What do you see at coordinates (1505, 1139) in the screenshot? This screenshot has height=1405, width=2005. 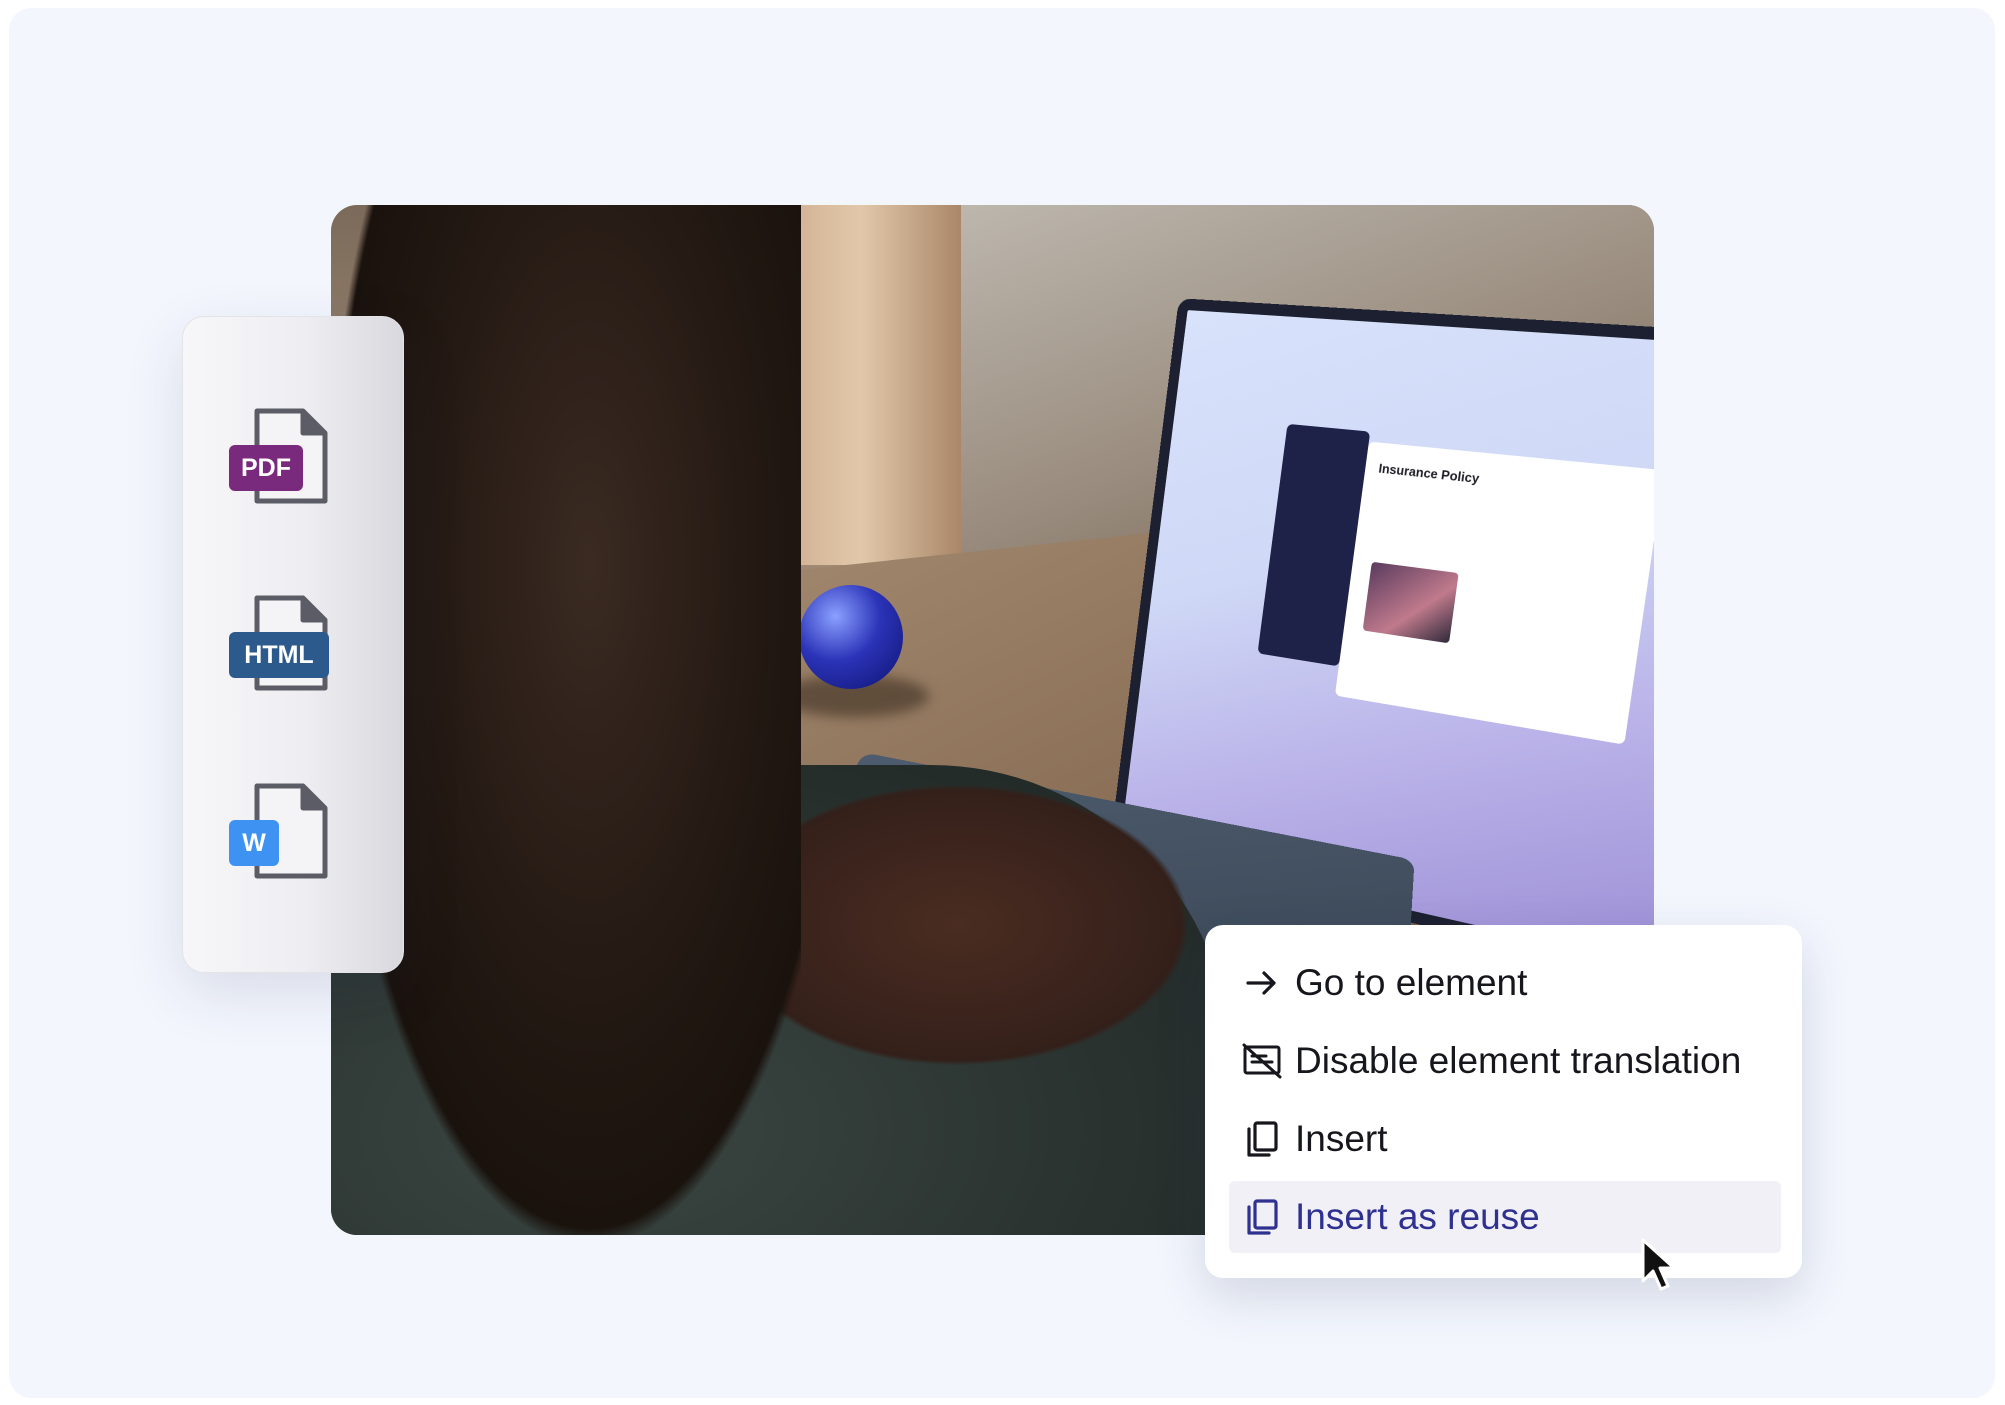 I see `menu-item-insert: Insert` at bounding box center [1505, 1139].